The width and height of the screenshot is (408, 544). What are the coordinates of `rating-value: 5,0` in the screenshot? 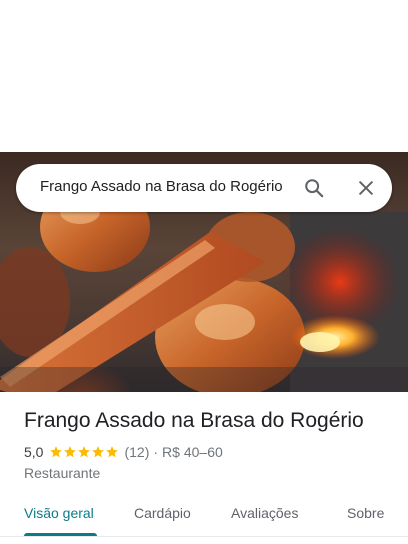 It's located at (34, 452).